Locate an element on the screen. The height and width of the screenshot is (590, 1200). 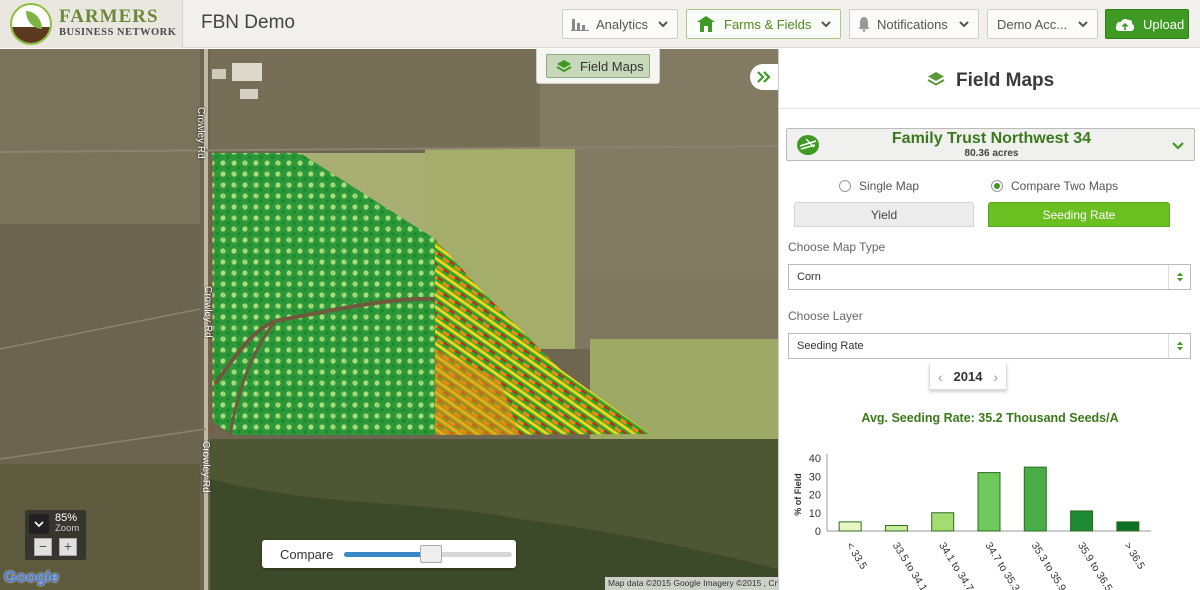
y-tick-label: 0 is located at coordinates (818, 532).